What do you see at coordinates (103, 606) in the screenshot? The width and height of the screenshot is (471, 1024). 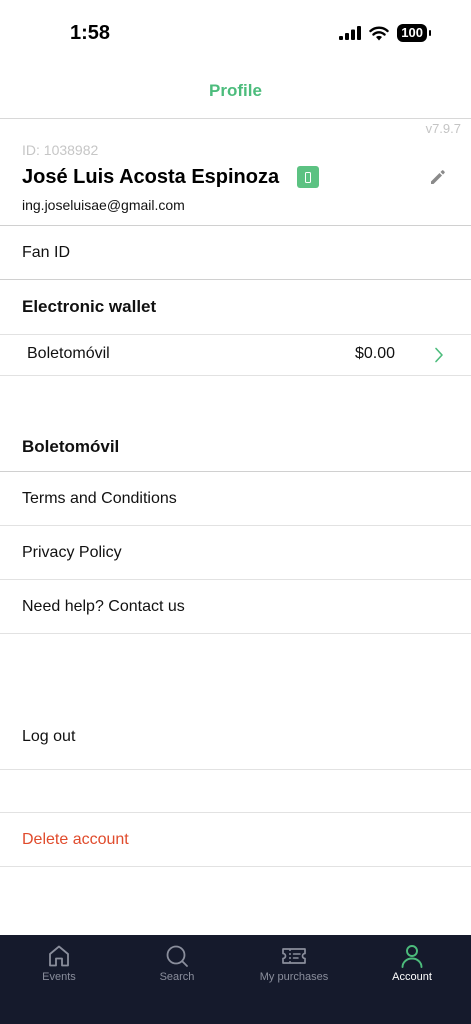 I see `help-label: Need help? Contact us` at bounding box center [103, 606].